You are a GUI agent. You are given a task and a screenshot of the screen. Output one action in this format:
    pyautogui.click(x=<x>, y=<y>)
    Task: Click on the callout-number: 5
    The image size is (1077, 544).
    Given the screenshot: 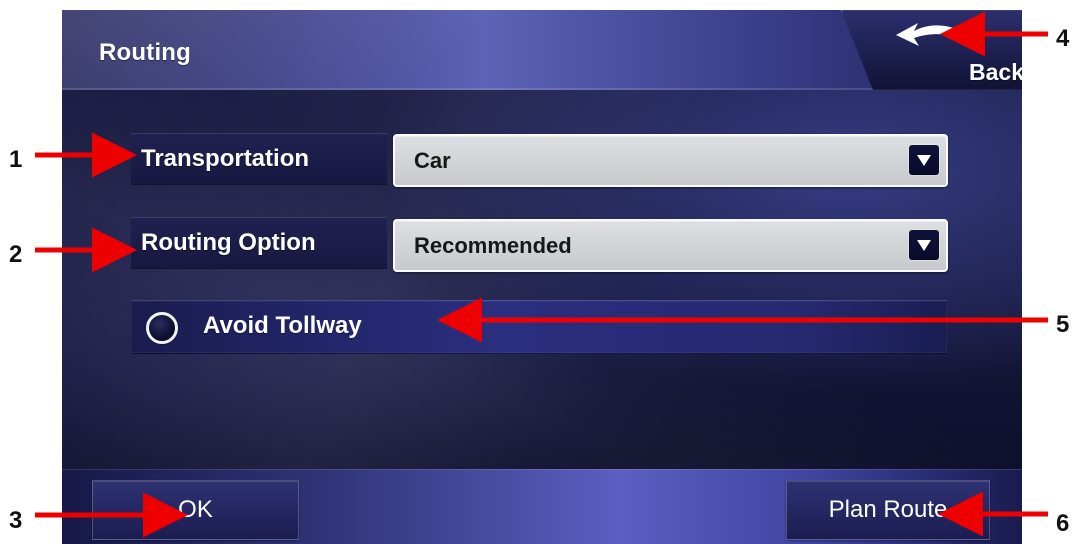 What is the action you would take?
    pyautogui.click(x=1063, y=324)
    